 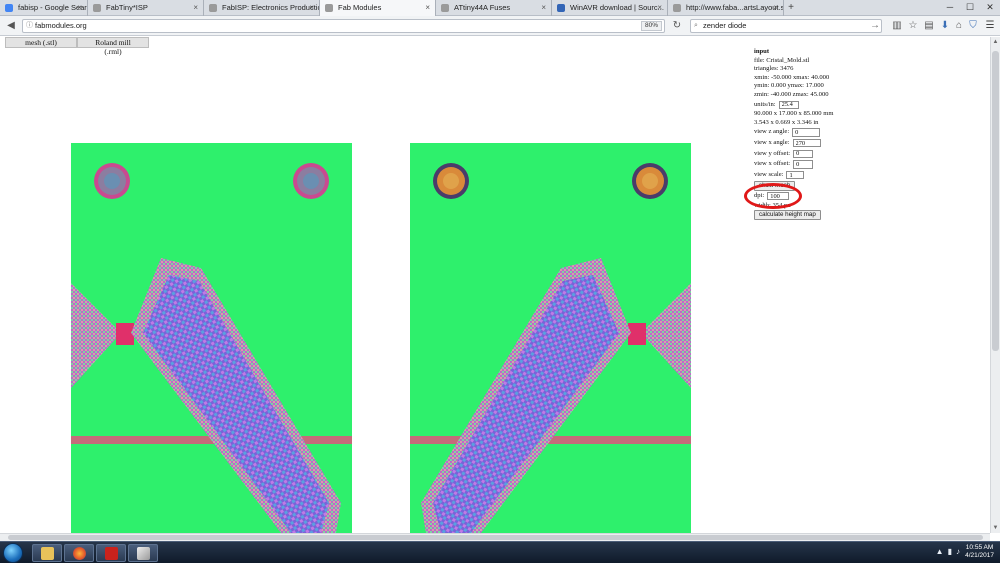 What do you see at coordinates (794, 114) in the screenshot?
I see `size-mm: 90.000 x 17.000 x 85.000 mm` at bounding box center [794, 114].